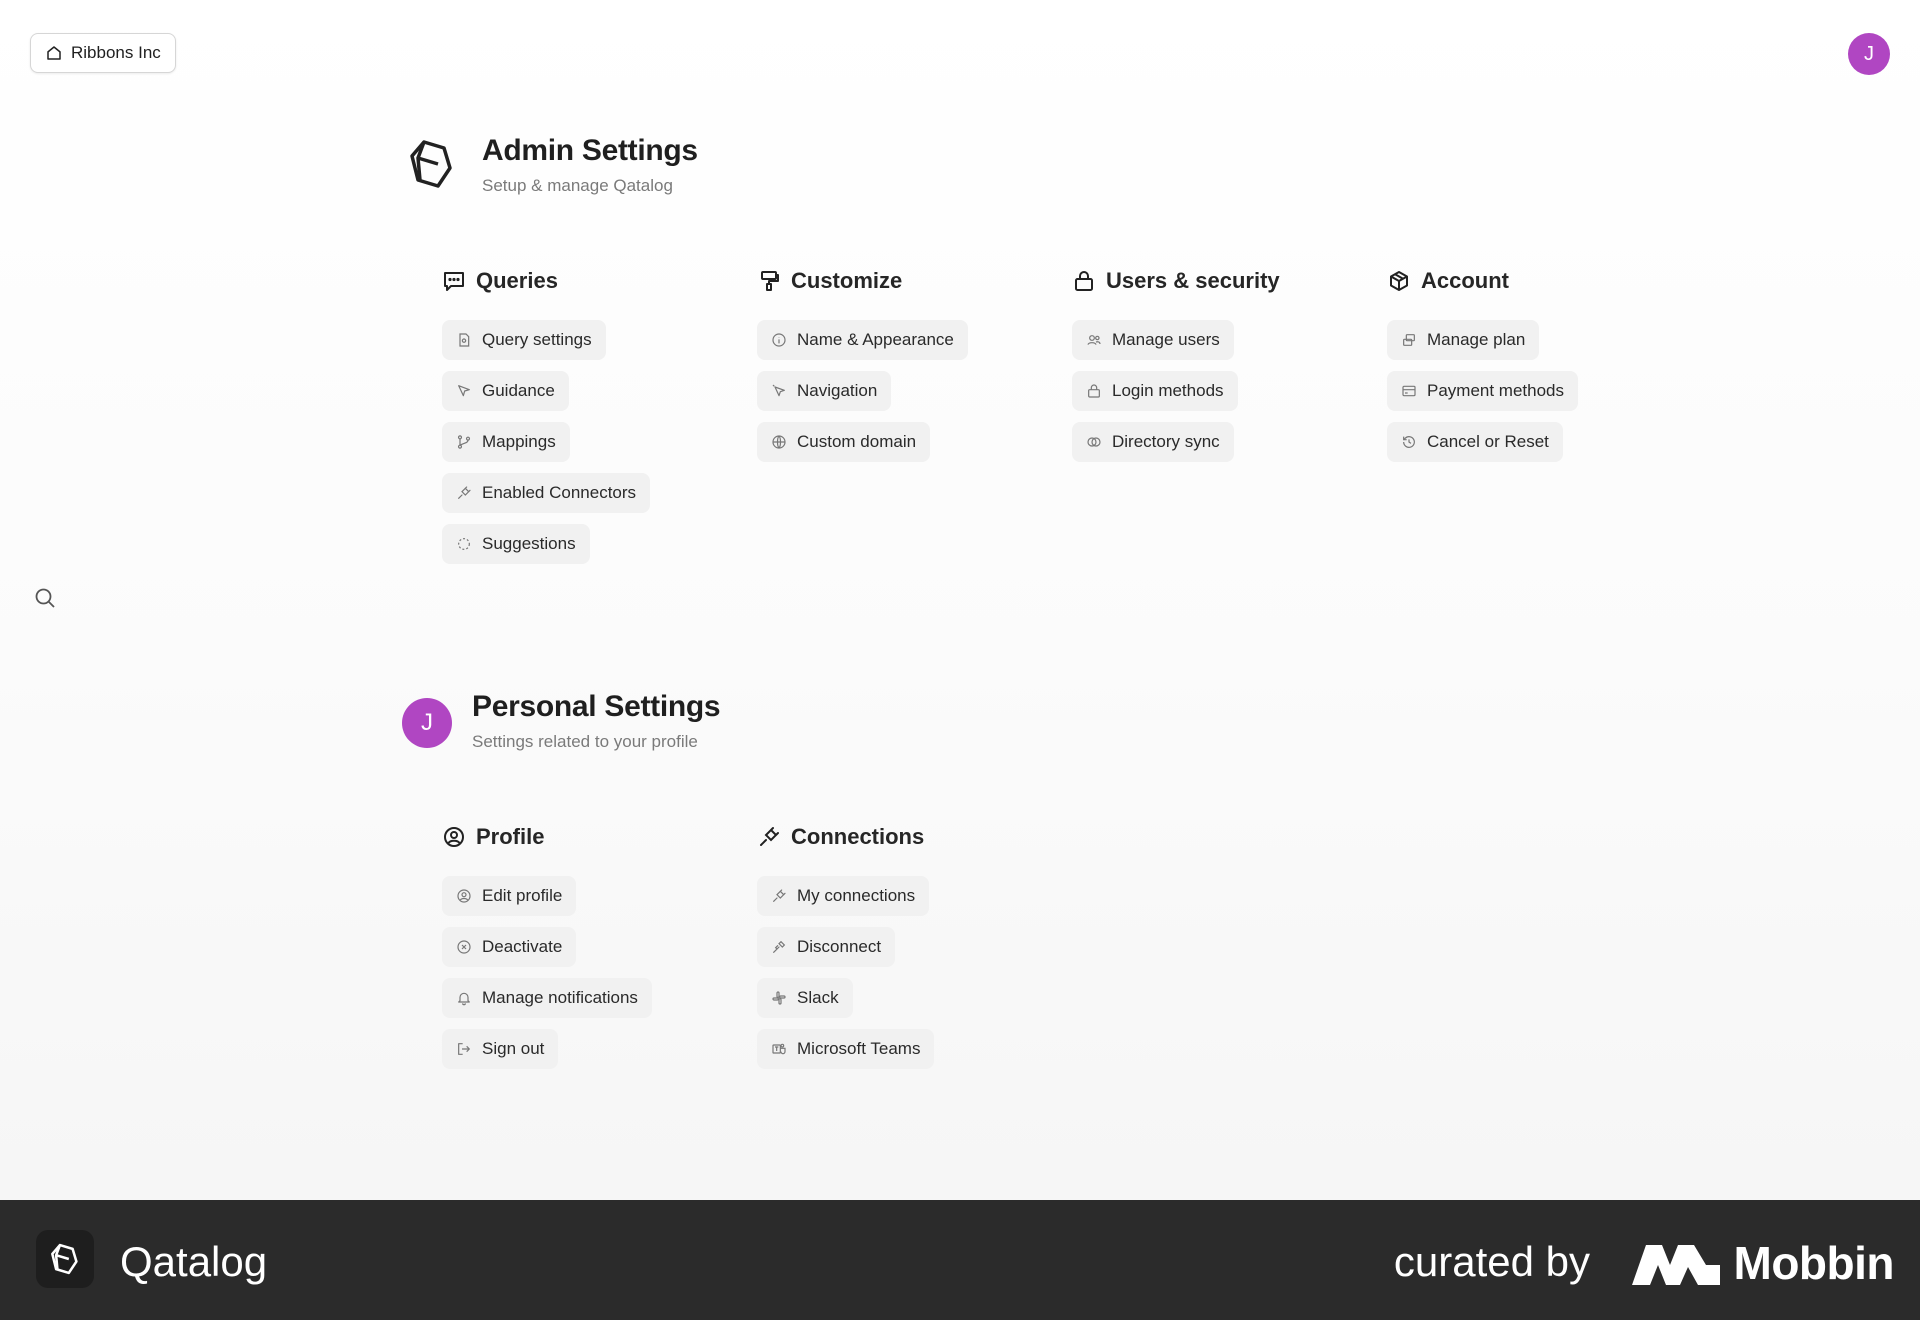 The height and width of the screenshot is (1320, 1920). Describe the element at coordinates (1488, 441) in the screenshot. I see `item-label: Cancel or Reset` at that location.